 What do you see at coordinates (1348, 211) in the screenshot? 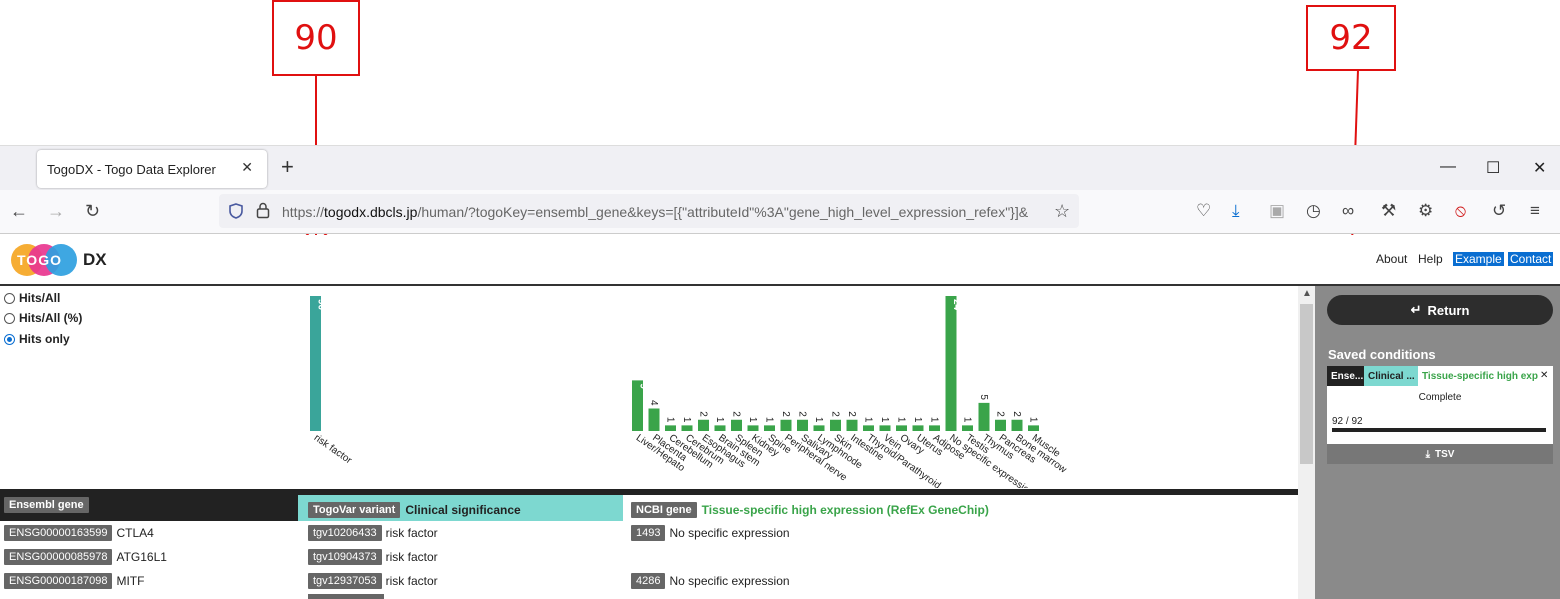
I see `private-mask-icon: ∞` at bounding box center [1348, 211].